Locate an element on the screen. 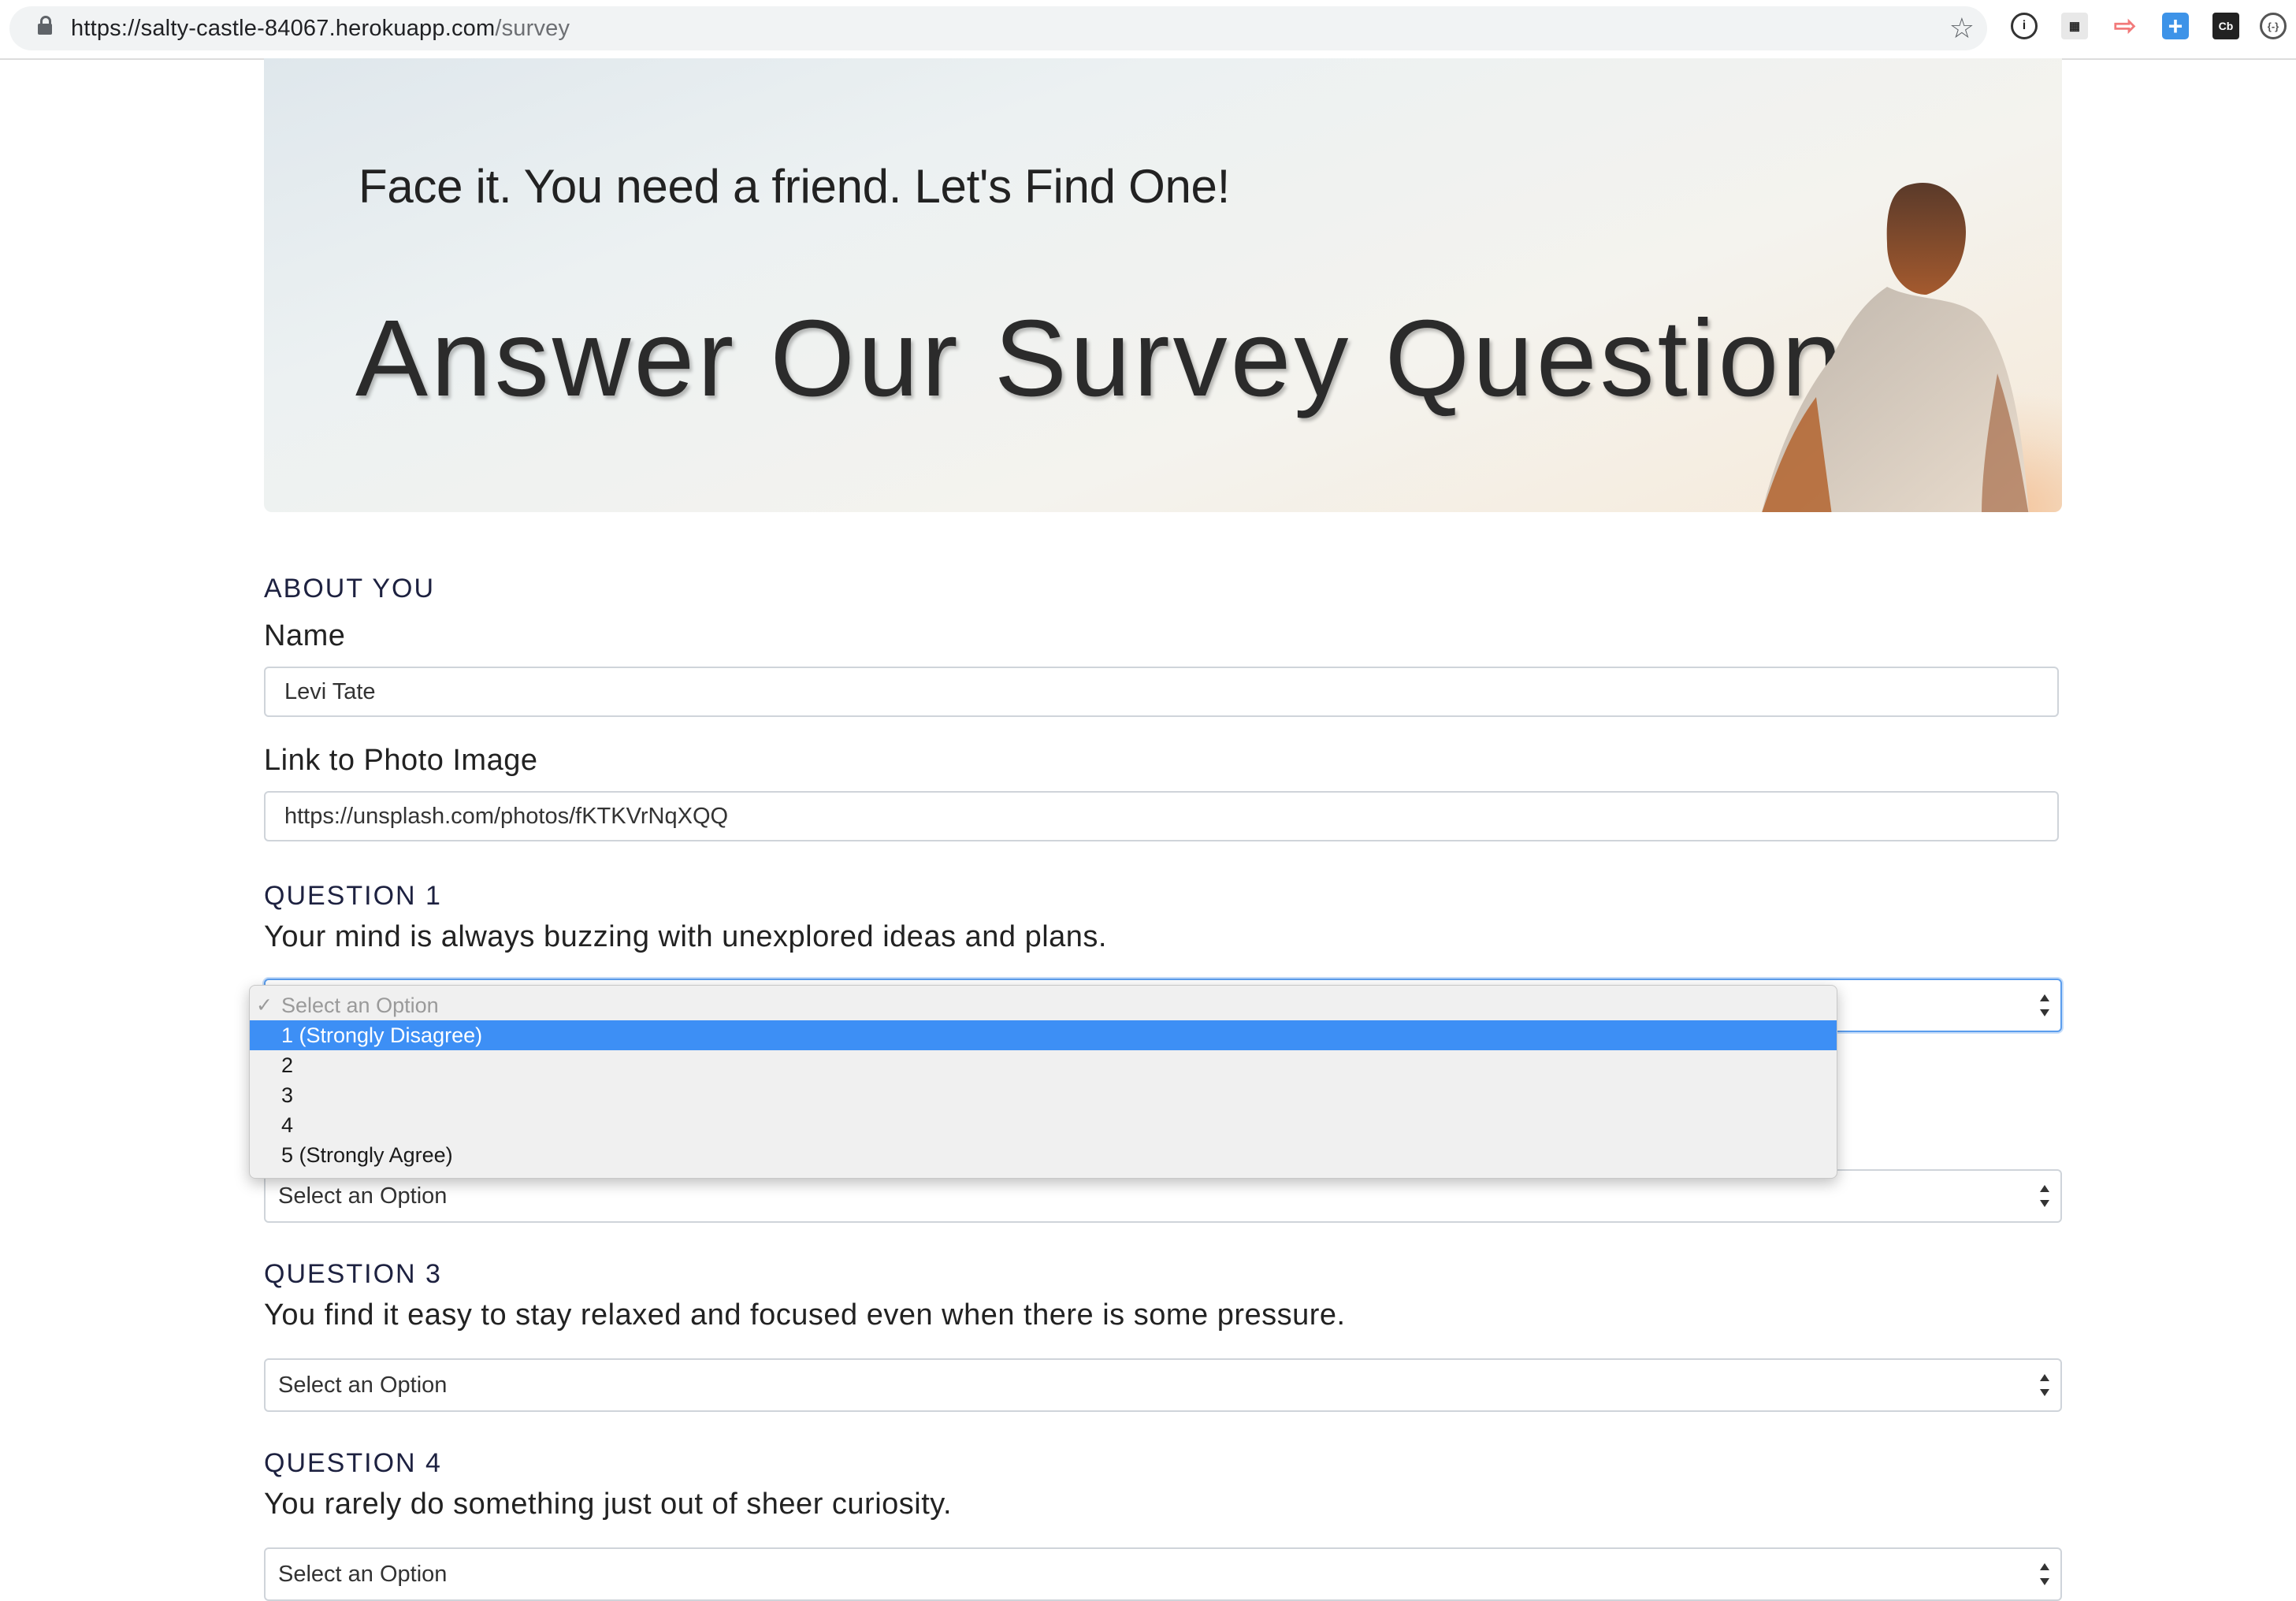  name-input is located at coordinates (1161, 692).